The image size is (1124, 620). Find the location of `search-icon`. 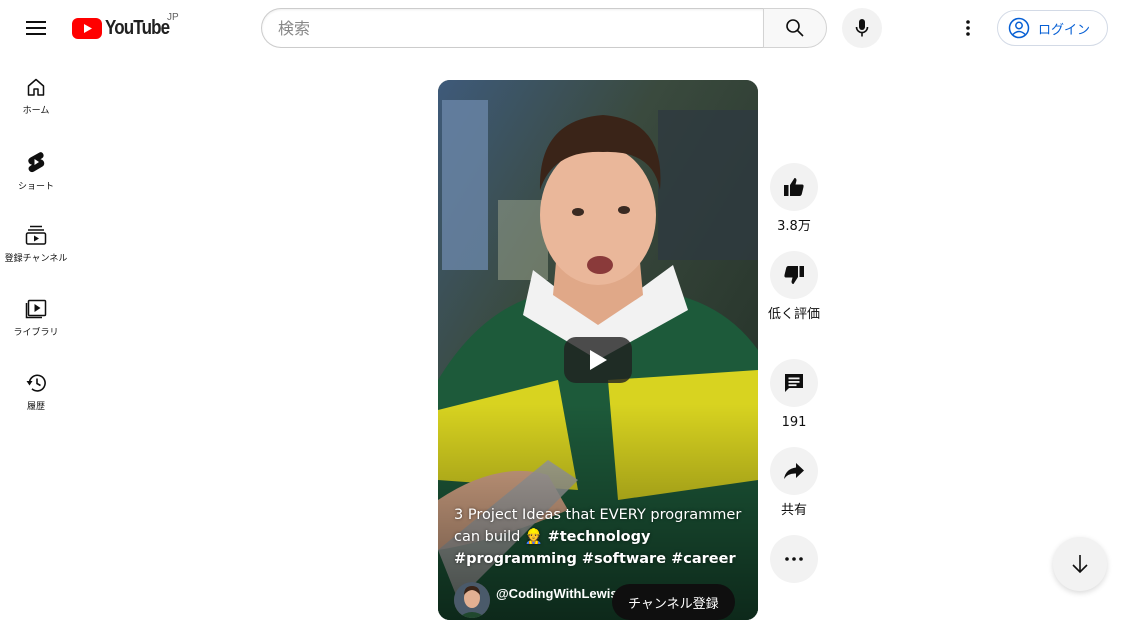

search-icon is located at coordinates (795, 28).